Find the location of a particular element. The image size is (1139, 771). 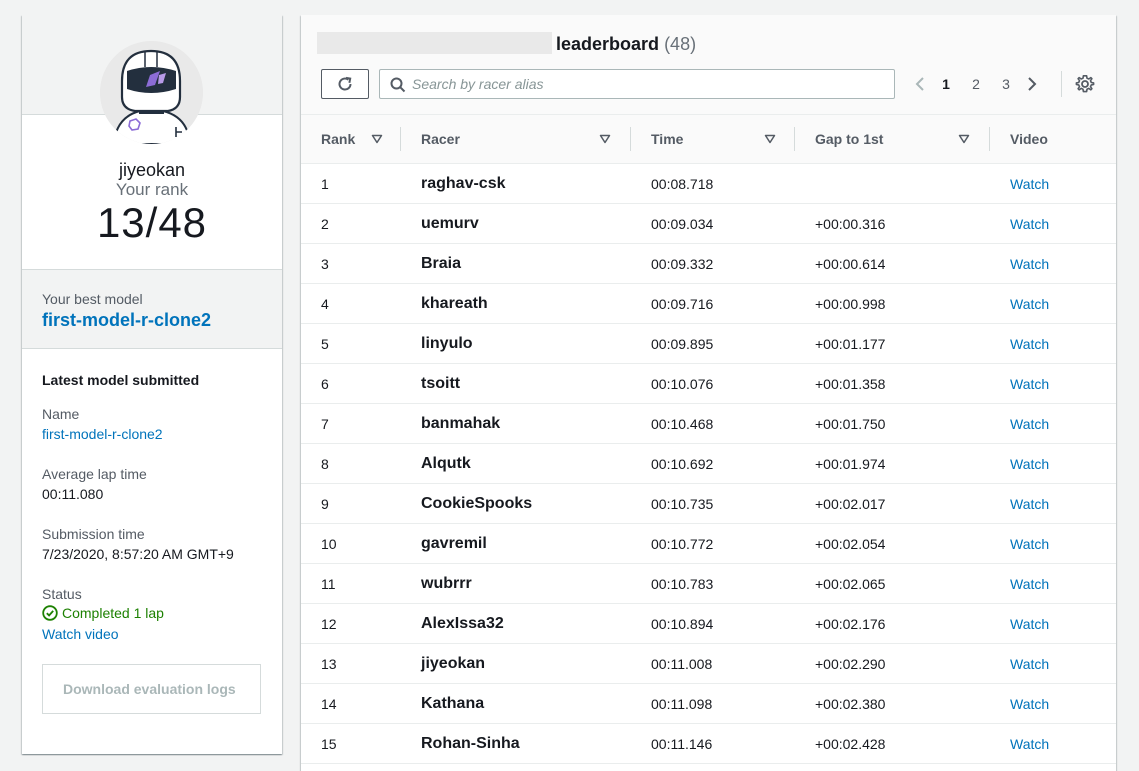

table-row: 11 wubrrr 00:10.783 +00:02.065 Watch is located at coordinates (708, 583).